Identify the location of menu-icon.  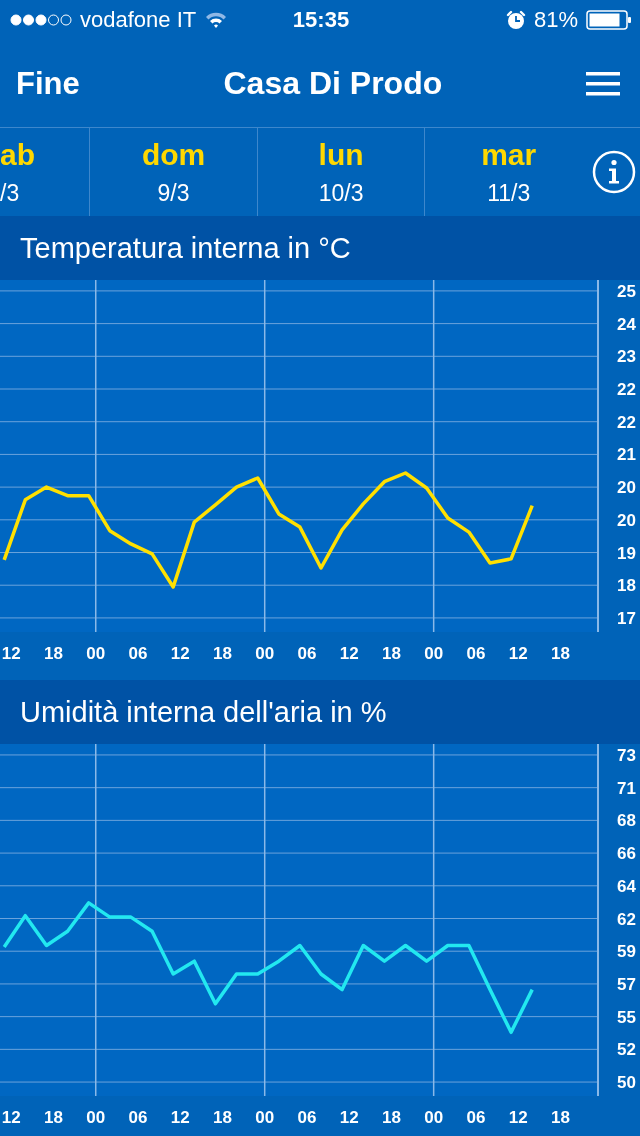
(603, 83).